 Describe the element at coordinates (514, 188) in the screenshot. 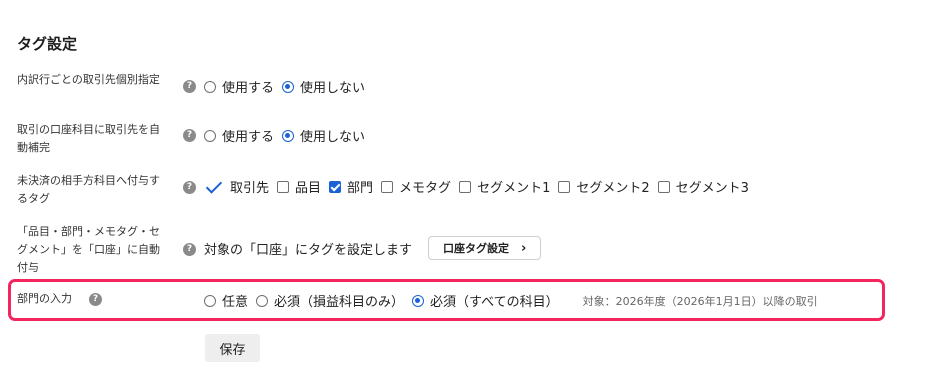

I see `checkbox-label: セグメント1` at that location.